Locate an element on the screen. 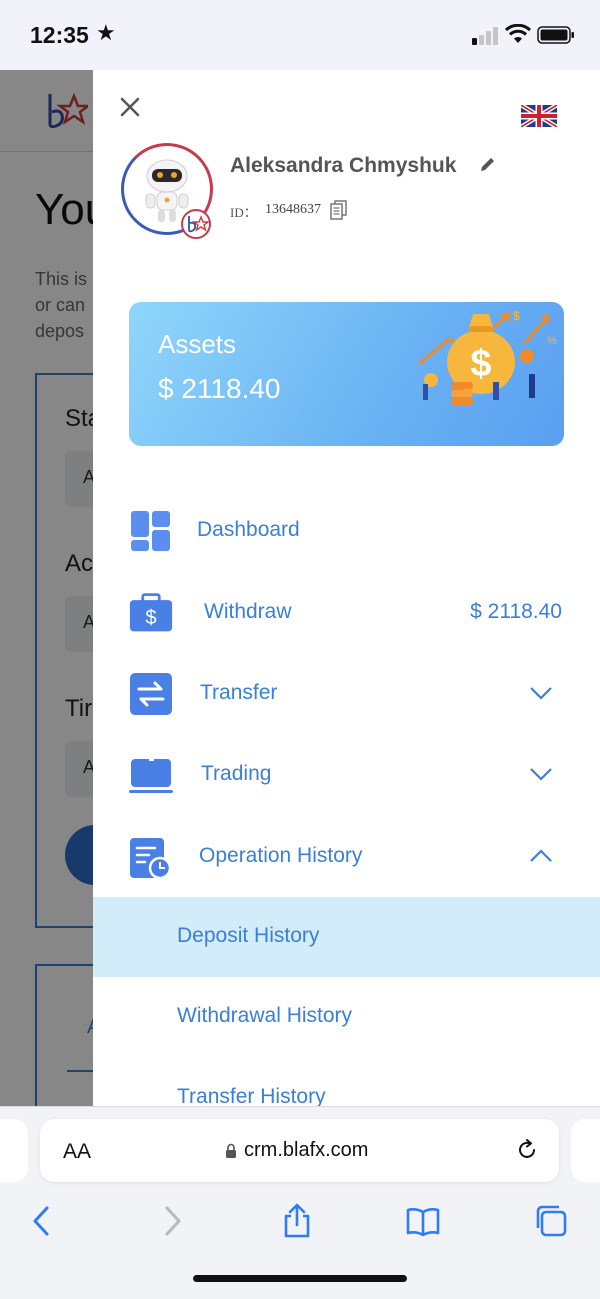 The height and width of the screenshot is (1299, 600). menu-label-operation-history: Operation History is located at coordinates (281, 855).